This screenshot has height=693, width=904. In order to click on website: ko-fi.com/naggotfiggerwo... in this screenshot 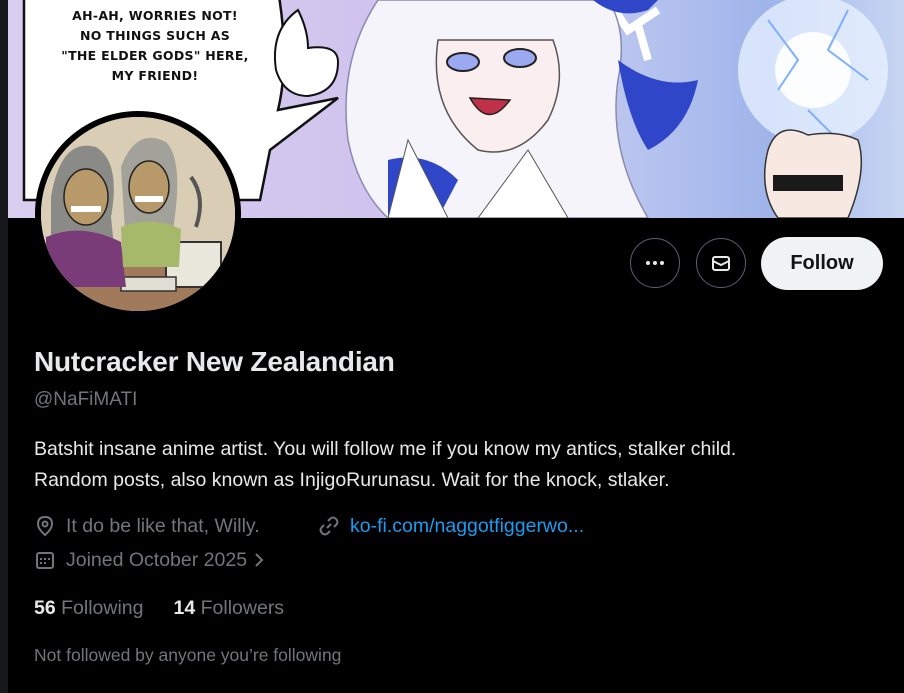, I will do `click(451, 526)`.